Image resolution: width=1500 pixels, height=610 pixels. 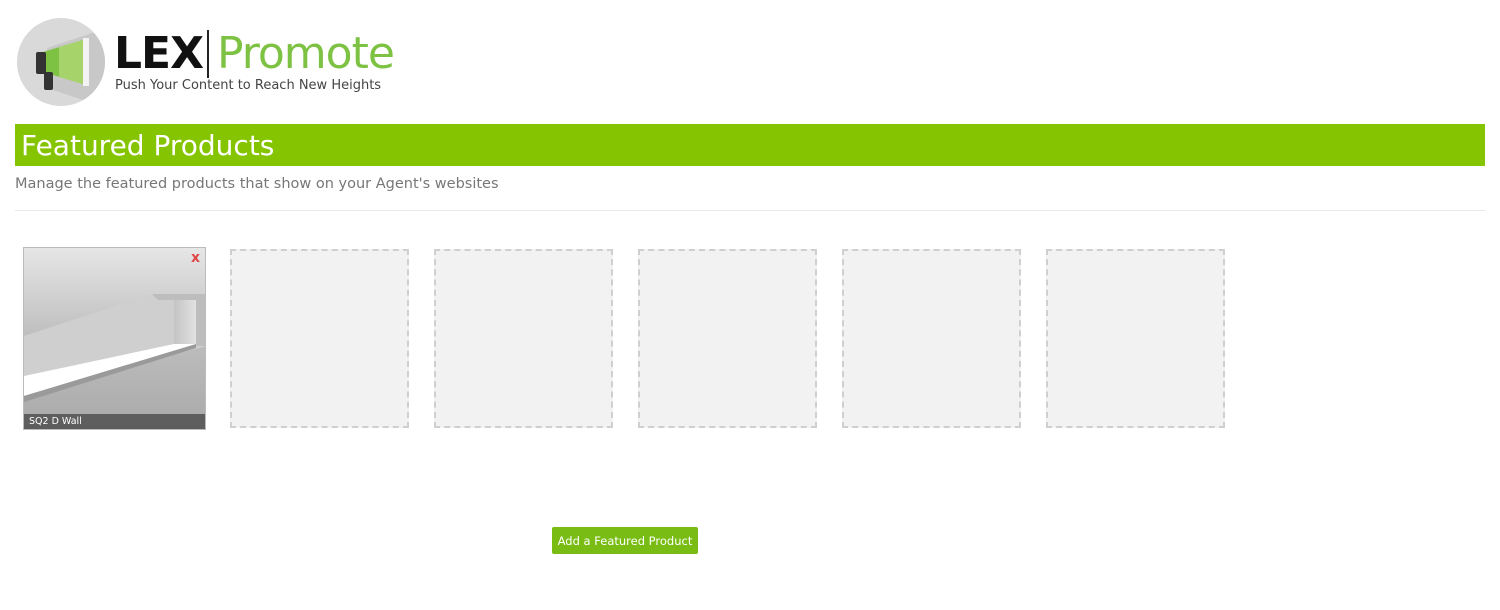 I want to click on brand-name: LEX, so click(x=159, y=53).